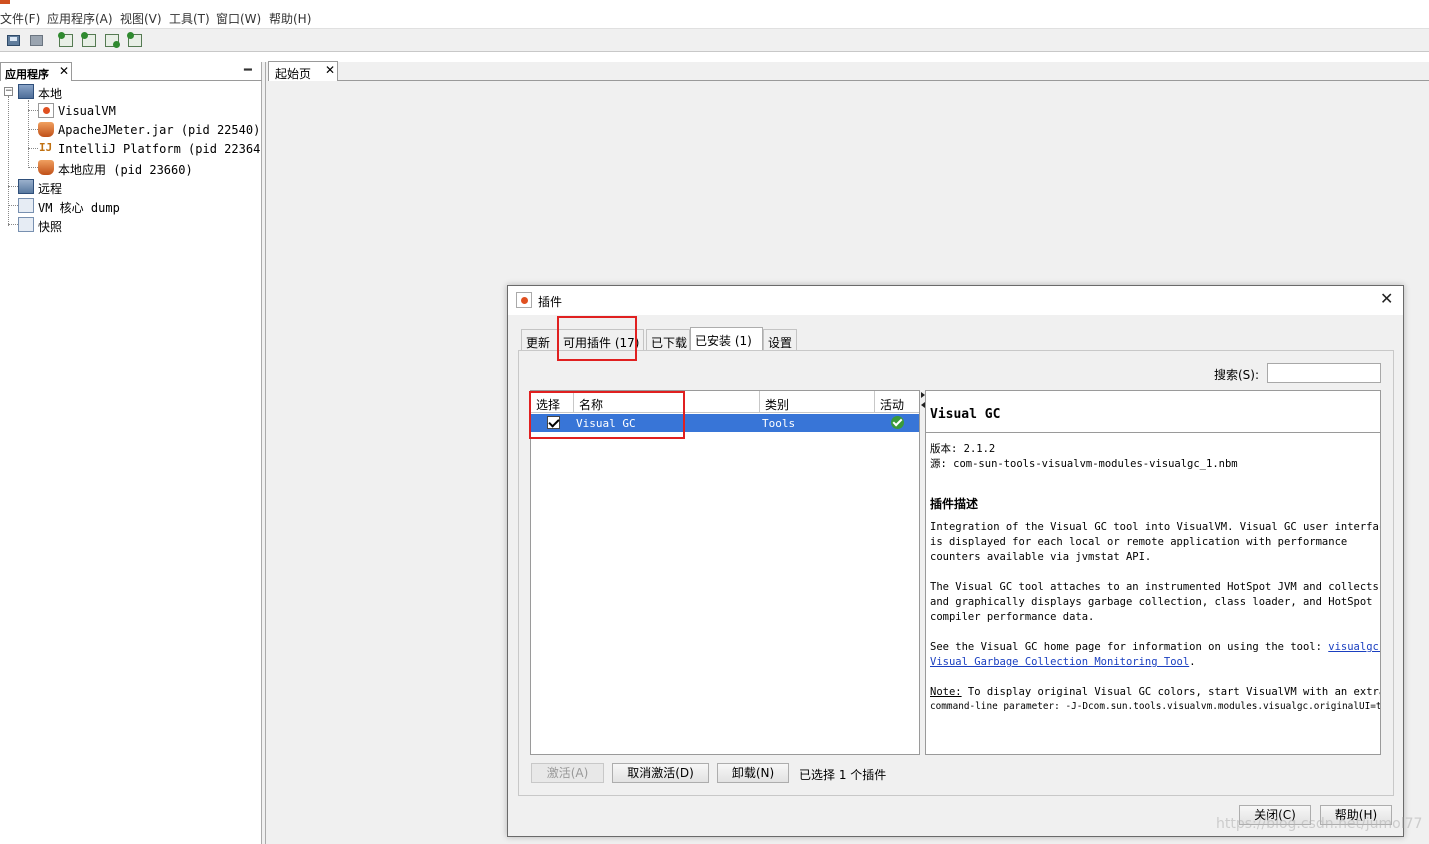 Image resolution: width=1429 pixels, height=844 pixels. I want to click on watermark: https://blog.csdn.net/jumol77, so click(1319, 824).